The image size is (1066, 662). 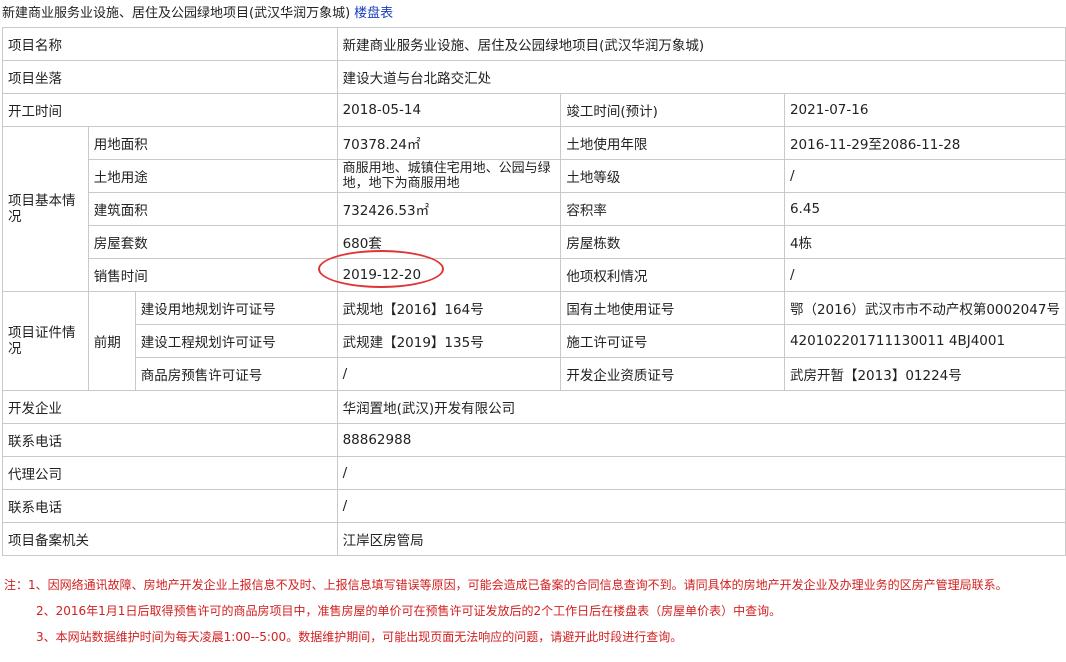 I want to click on cell-label-phone1: 联系电话, so click(x=170, y=440).